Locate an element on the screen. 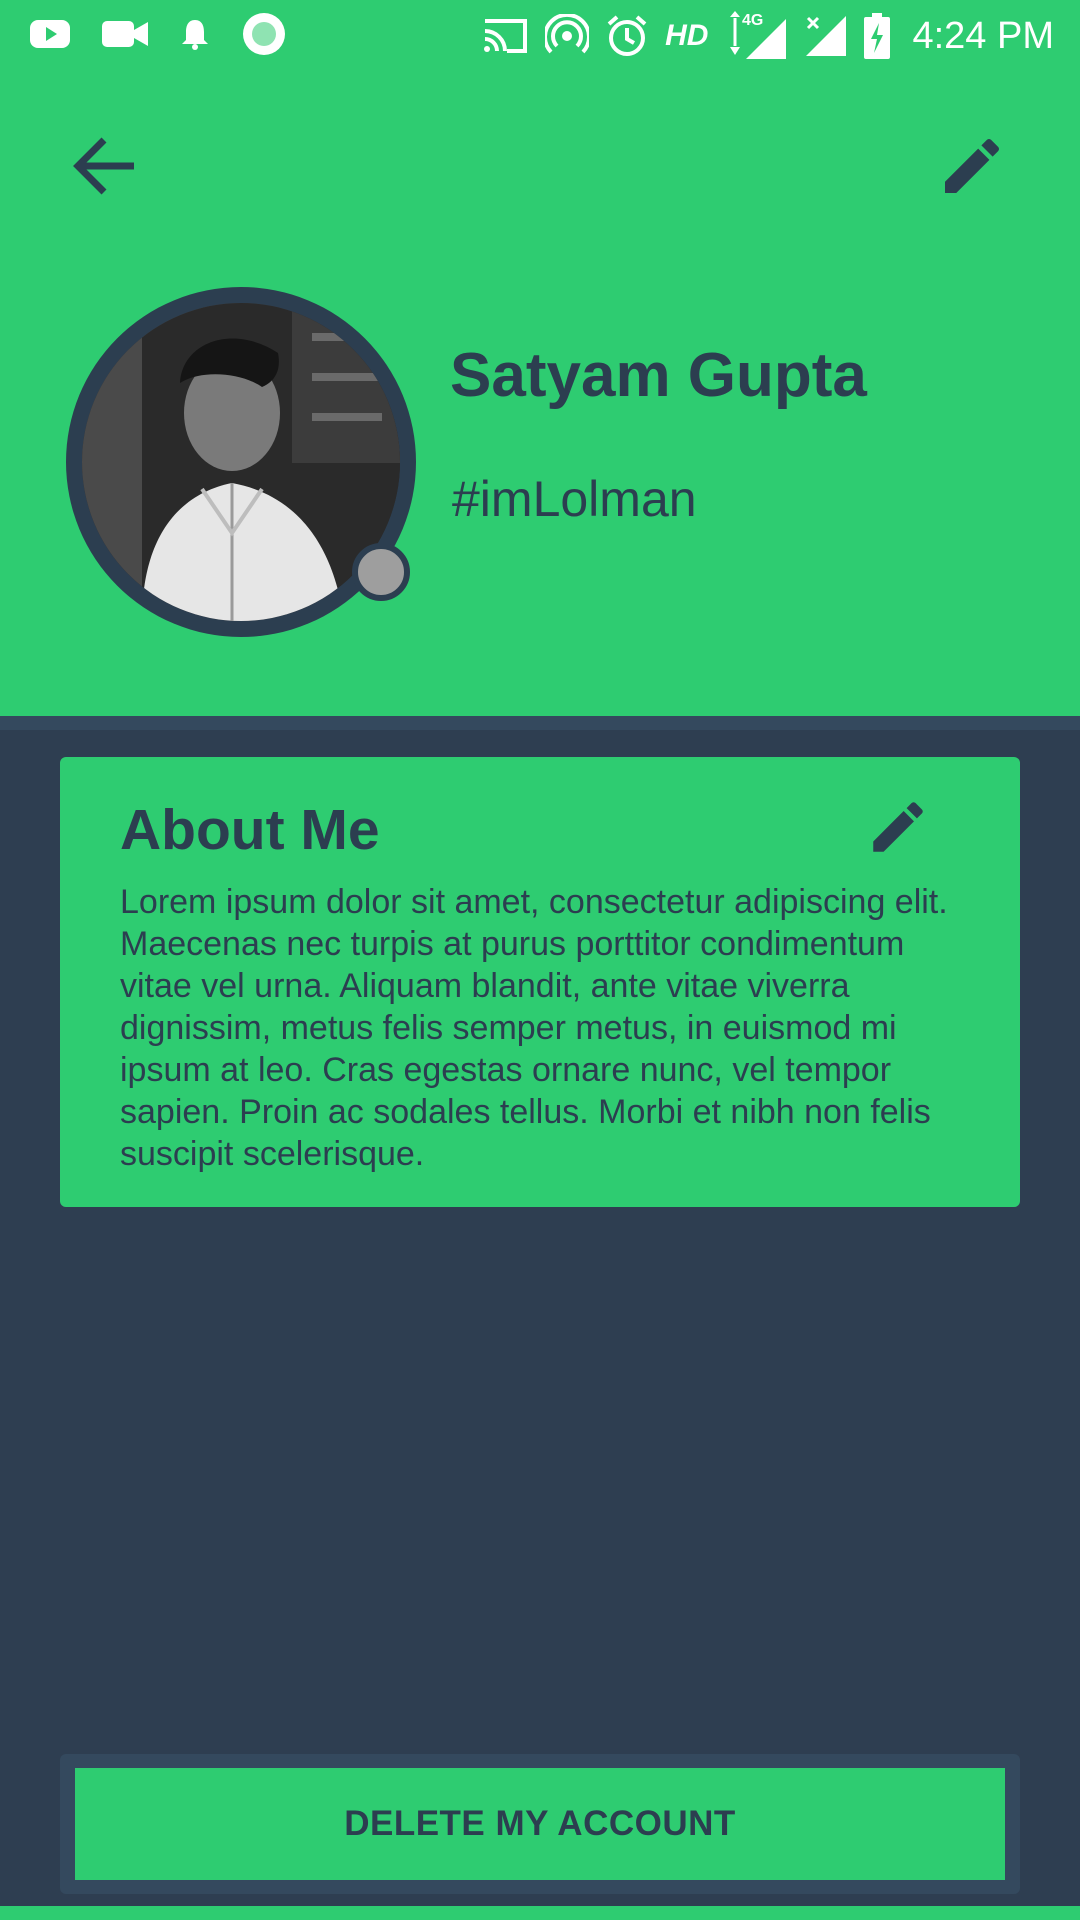 The height and width of the screenshot is (1920, 1080). video-camera-icon is located at coordinates (125, 36).